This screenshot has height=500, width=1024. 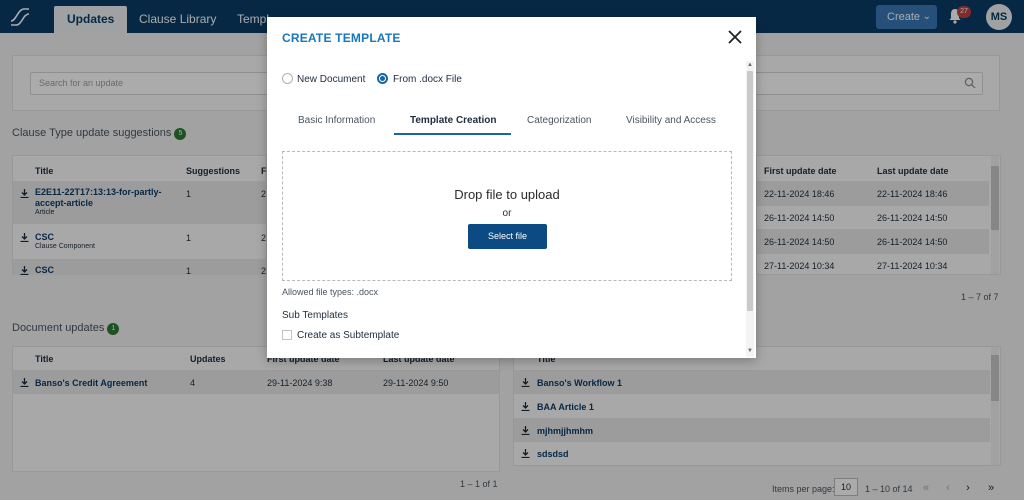 What do you see at coordinates (750, 65) in the screenshot?
I see `scroll-up-icon: ▲` at bounding box center [750, 65].